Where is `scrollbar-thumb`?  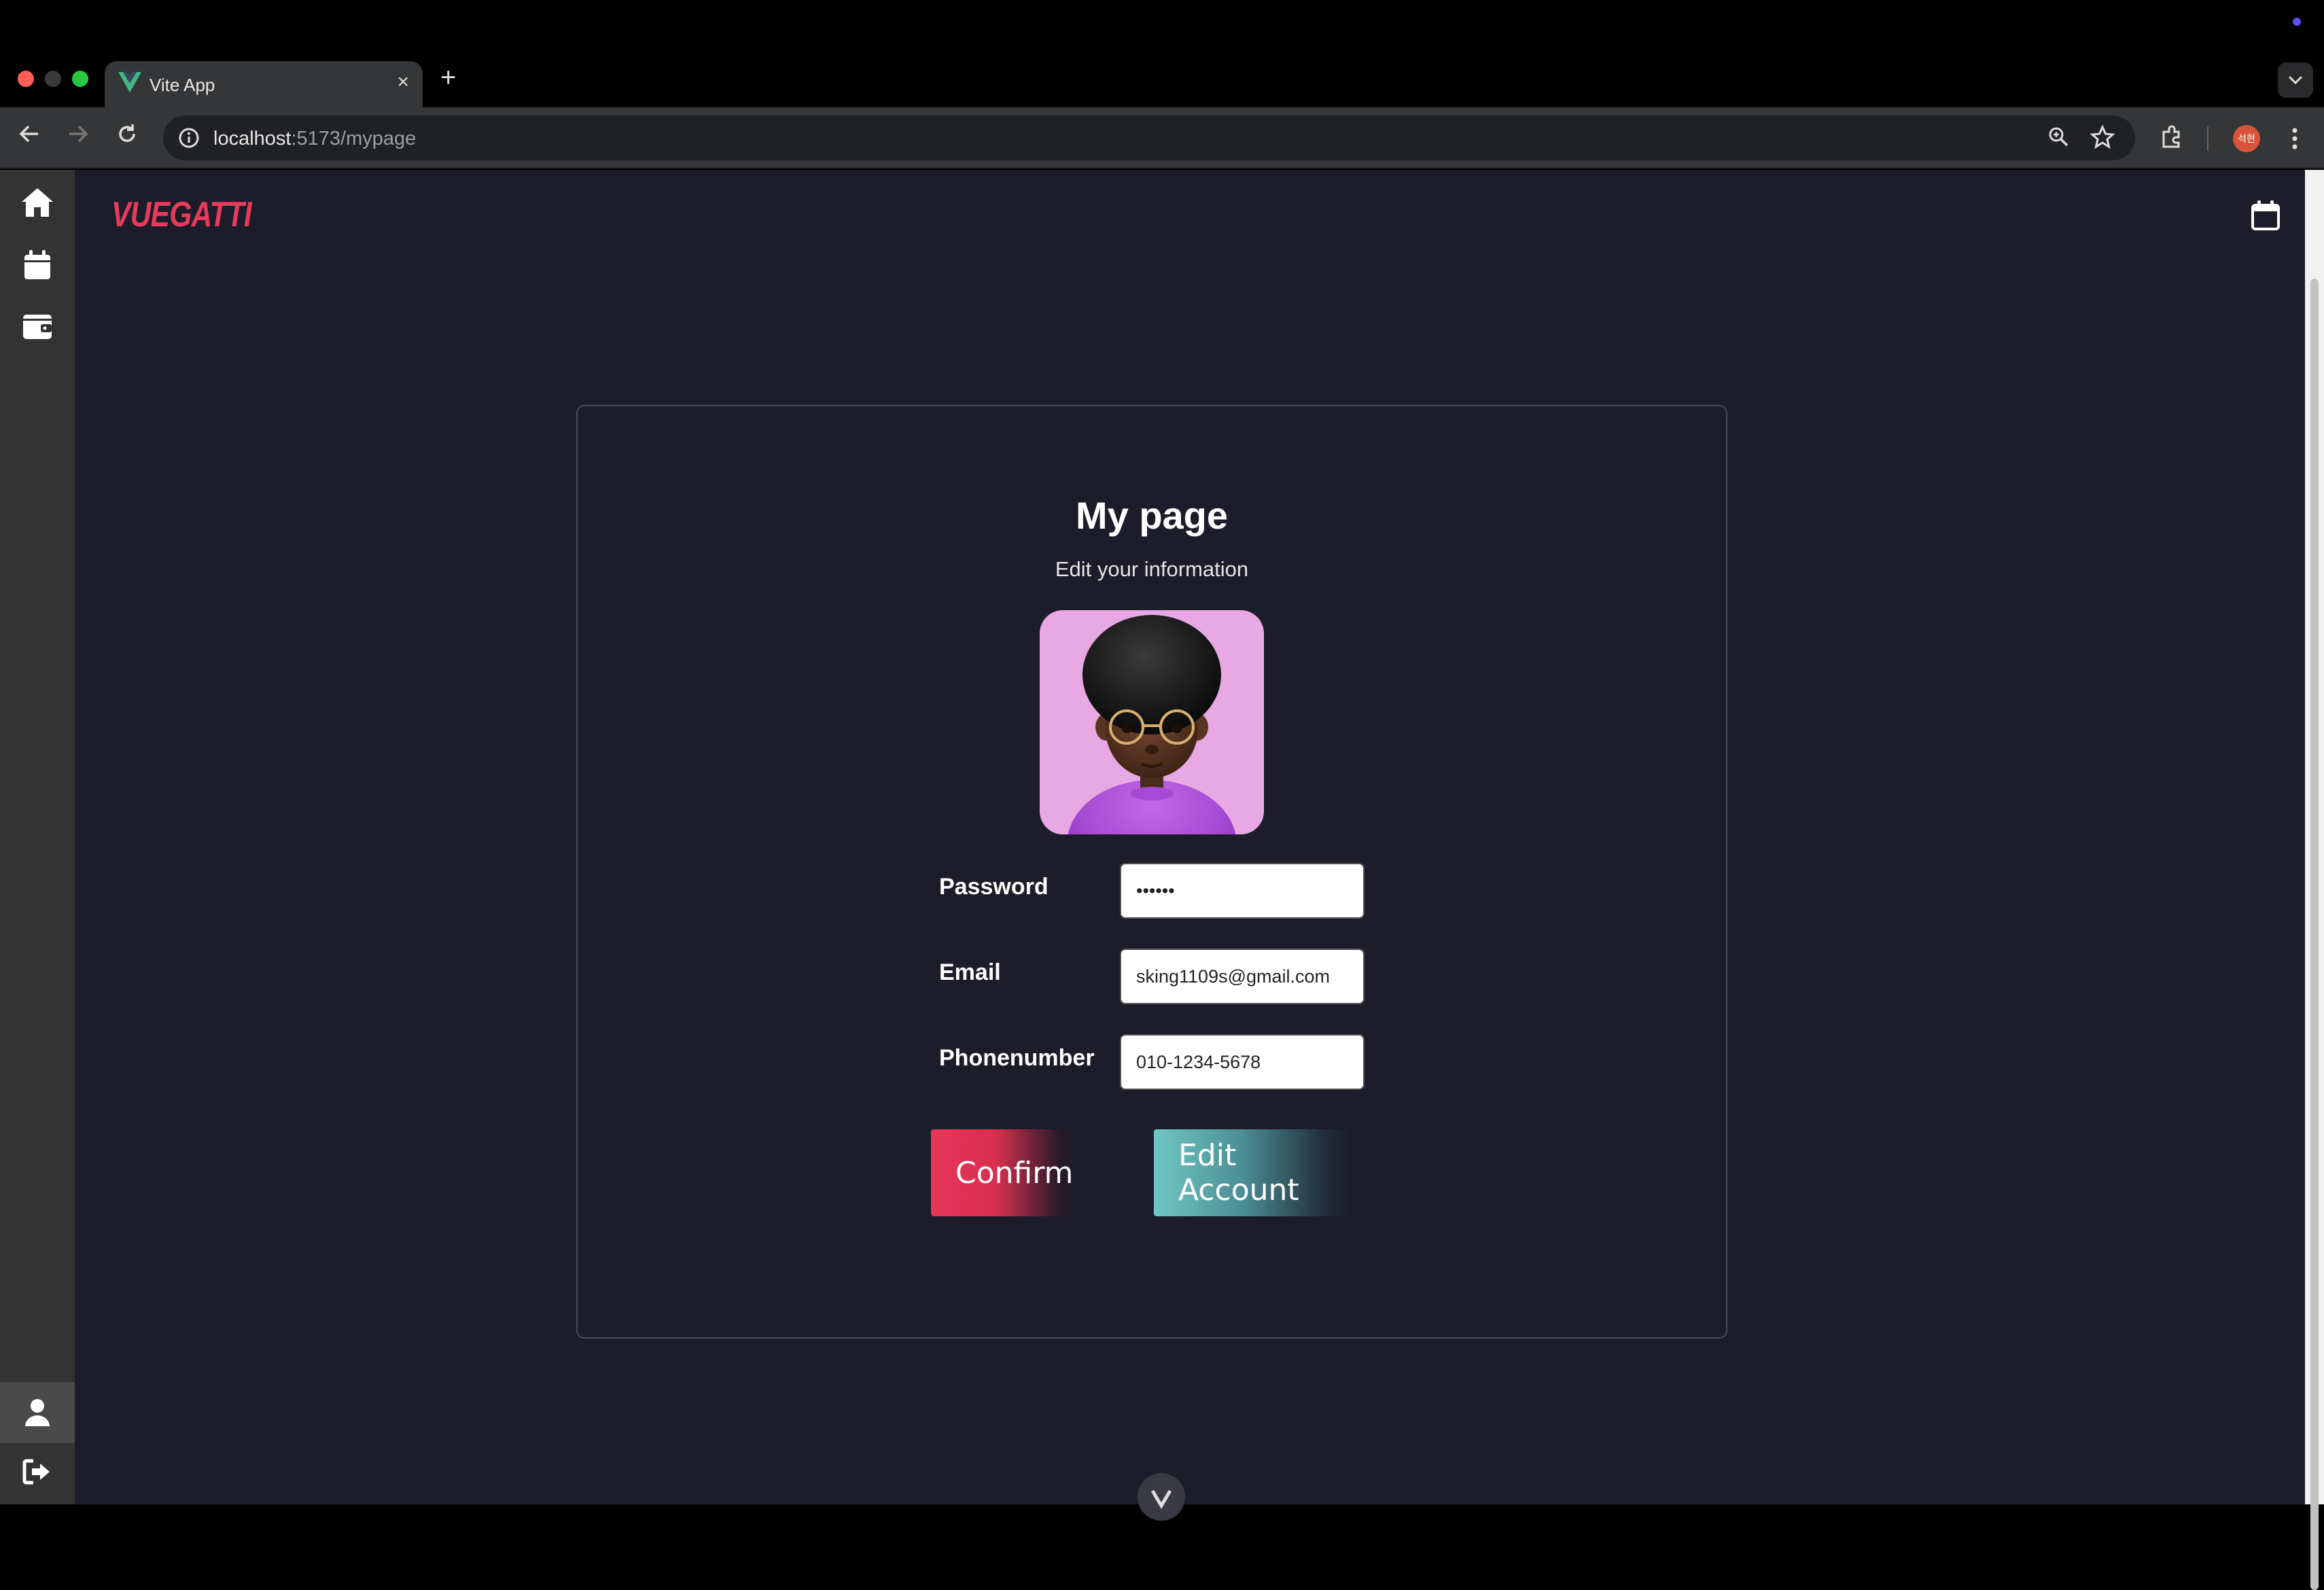
scrollbar-thumb is located at coordinates (2314, 934).